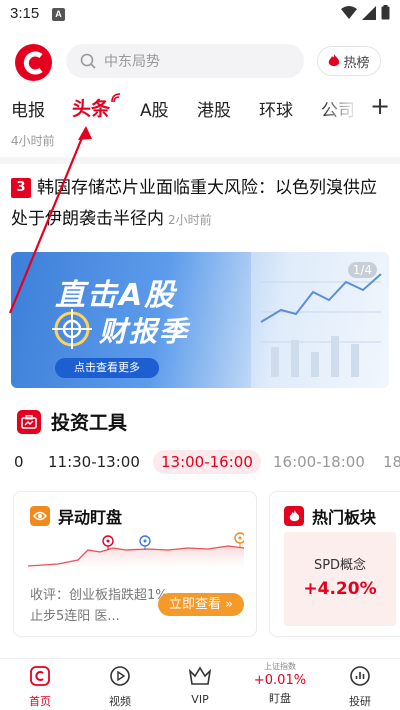 Image resolution: width=400 pixels, height=710 pixels. I want to click on card-header: 热门板块, so click(330, 516).